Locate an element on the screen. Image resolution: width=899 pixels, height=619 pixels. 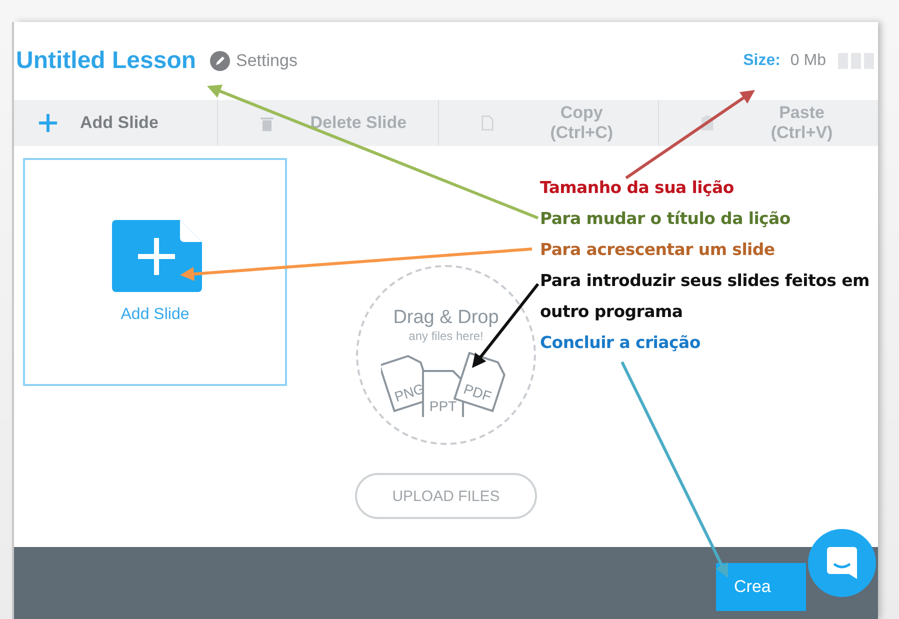
document-icon is located at coordinates (487, 123).